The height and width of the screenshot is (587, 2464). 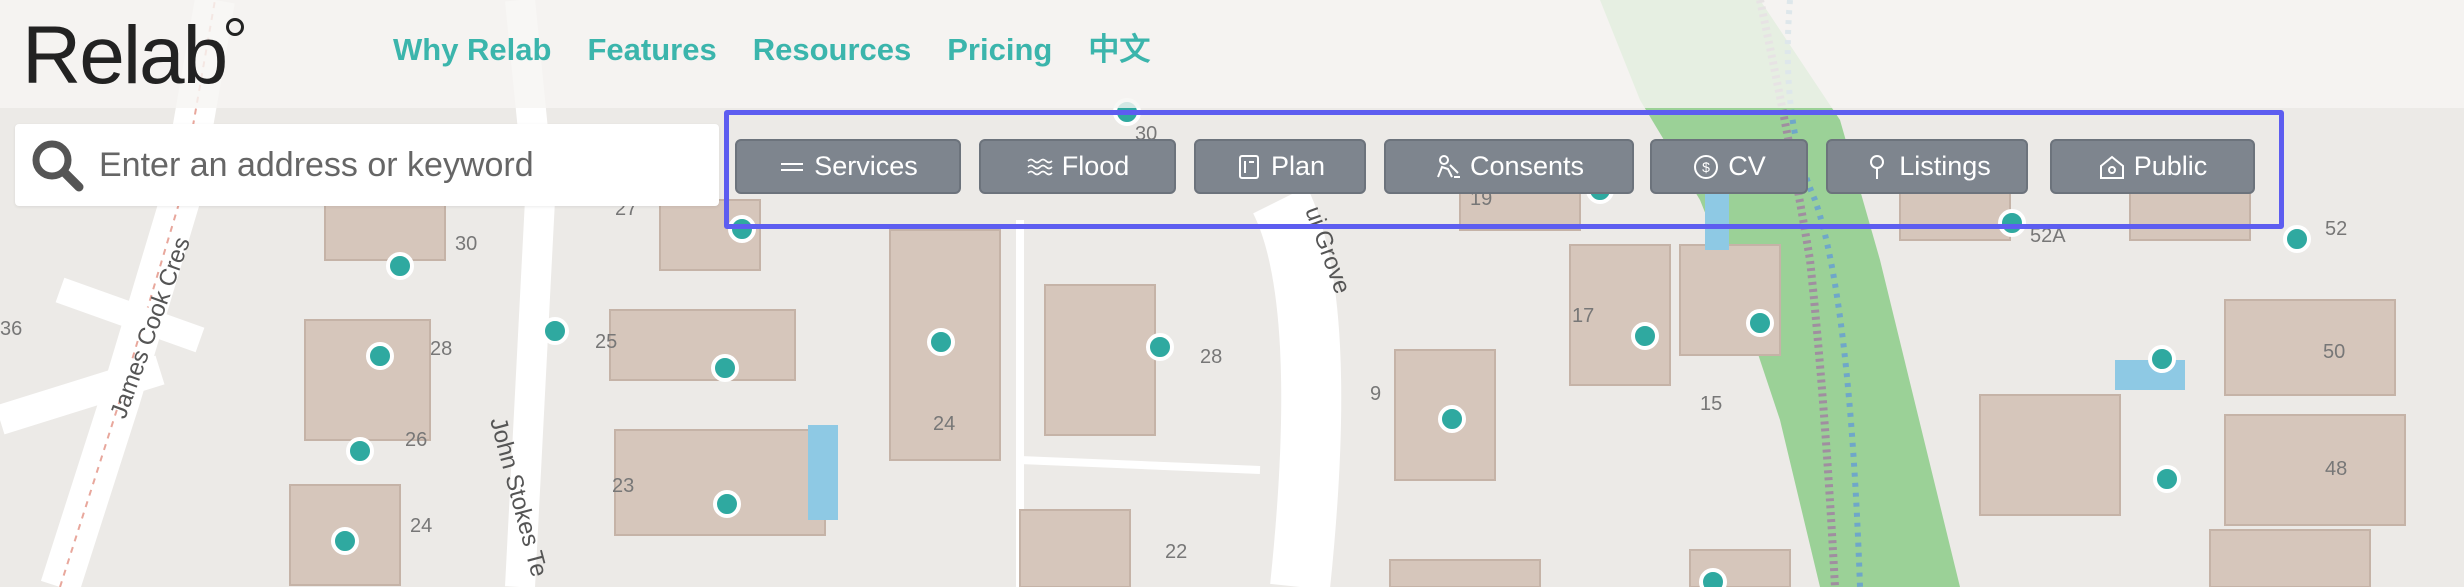 What do you see at coordinates (1297, 386) in the screenshot?
I see `road-grove` at bounding box center [1297, 386].